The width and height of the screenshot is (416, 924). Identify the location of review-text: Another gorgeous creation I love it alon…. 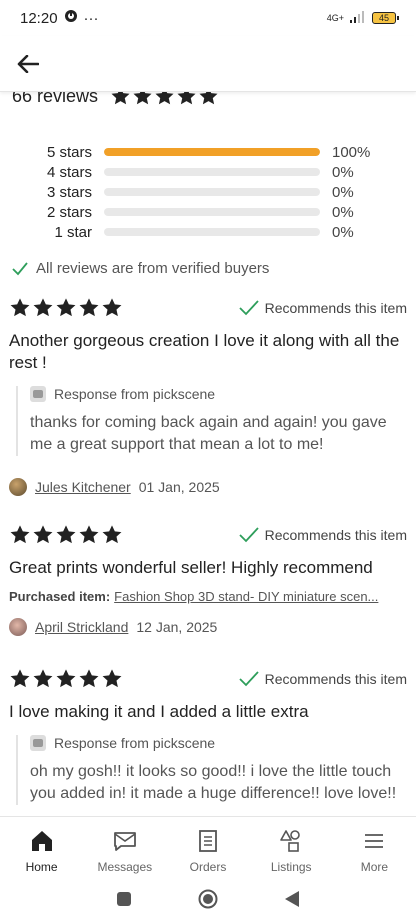
(204, 351).